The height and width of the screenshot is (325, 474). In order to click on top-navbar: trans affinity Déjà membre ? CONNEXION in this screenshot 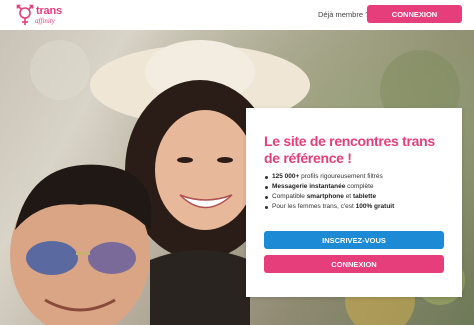, I will do `click(237, 15)`.